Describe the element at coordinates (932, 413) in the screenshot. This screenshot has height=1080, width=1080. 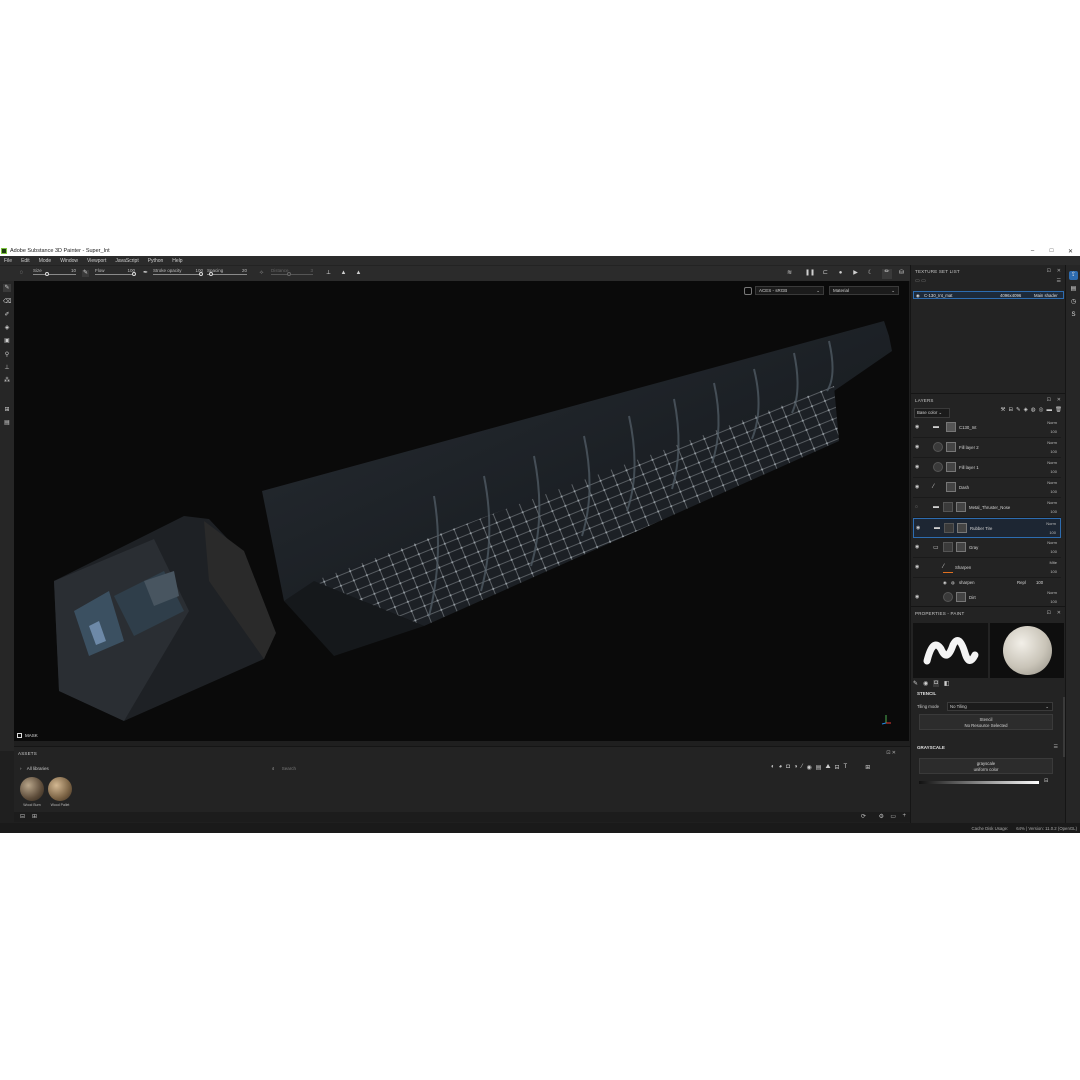
I see `channel-dropdown: Base color ⌄` at that location.